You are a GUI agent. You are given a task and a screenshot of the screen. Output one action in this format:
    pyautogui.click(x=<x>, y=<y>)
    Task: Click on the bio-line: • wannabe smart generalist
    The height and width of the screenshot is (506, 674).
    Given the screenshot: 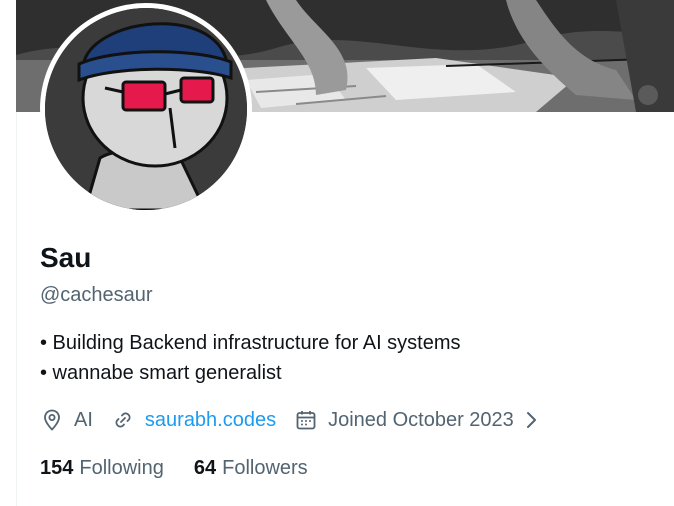 What is the action you would take?
    pyautogui.click(x=161, y=373)
    